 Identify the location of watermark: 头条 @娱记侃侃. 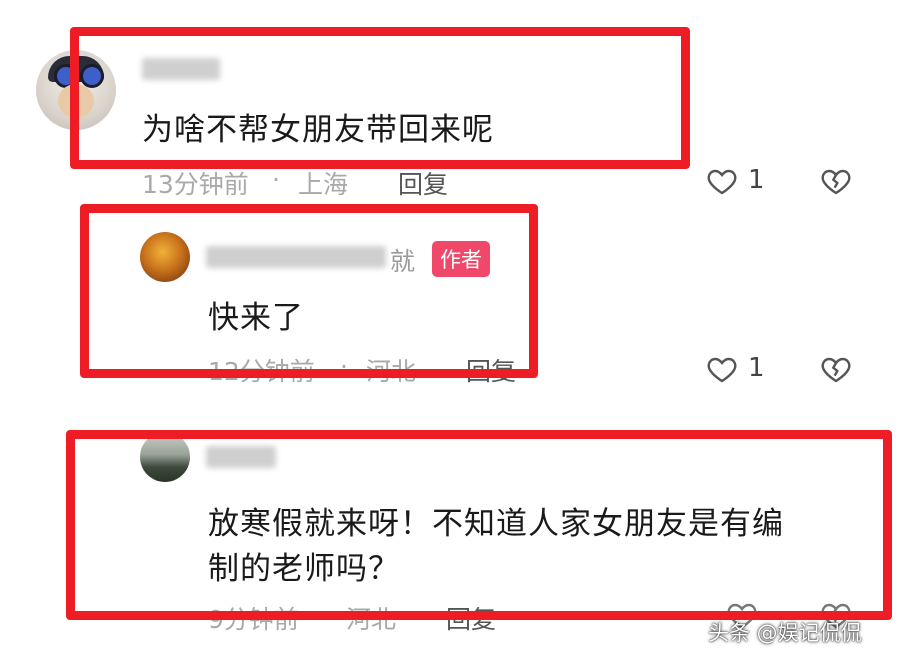
(785, 633).